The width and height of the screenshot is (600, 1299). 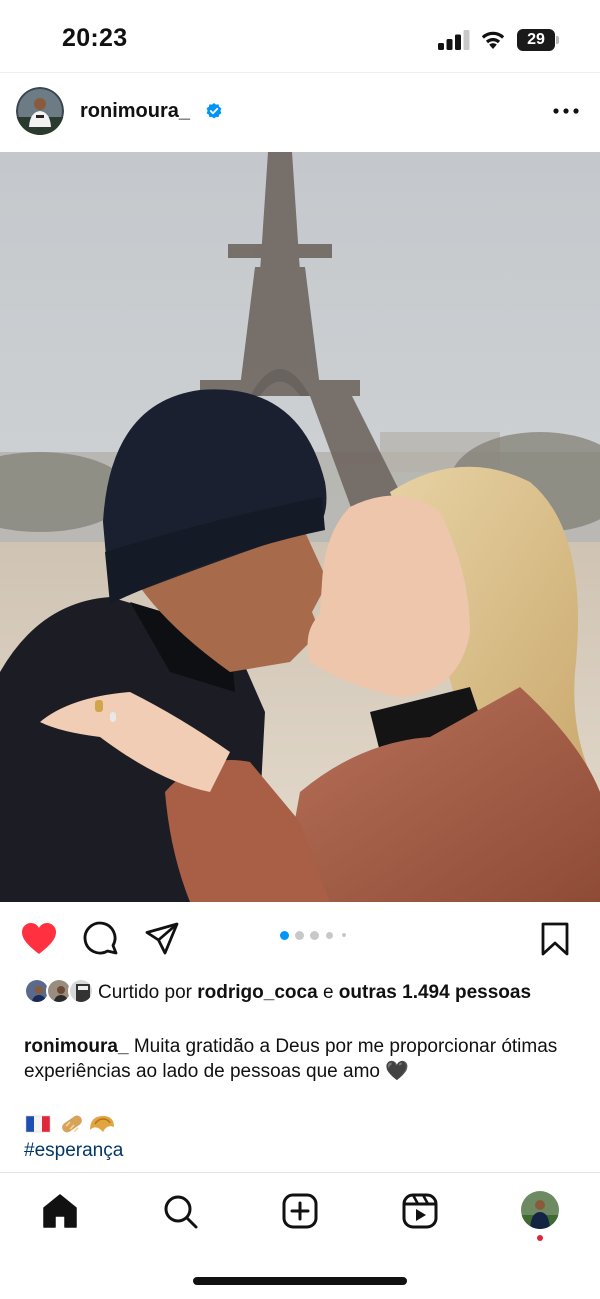 I want to click on status-bar: 20:23 29, so click(x=300, y=36).